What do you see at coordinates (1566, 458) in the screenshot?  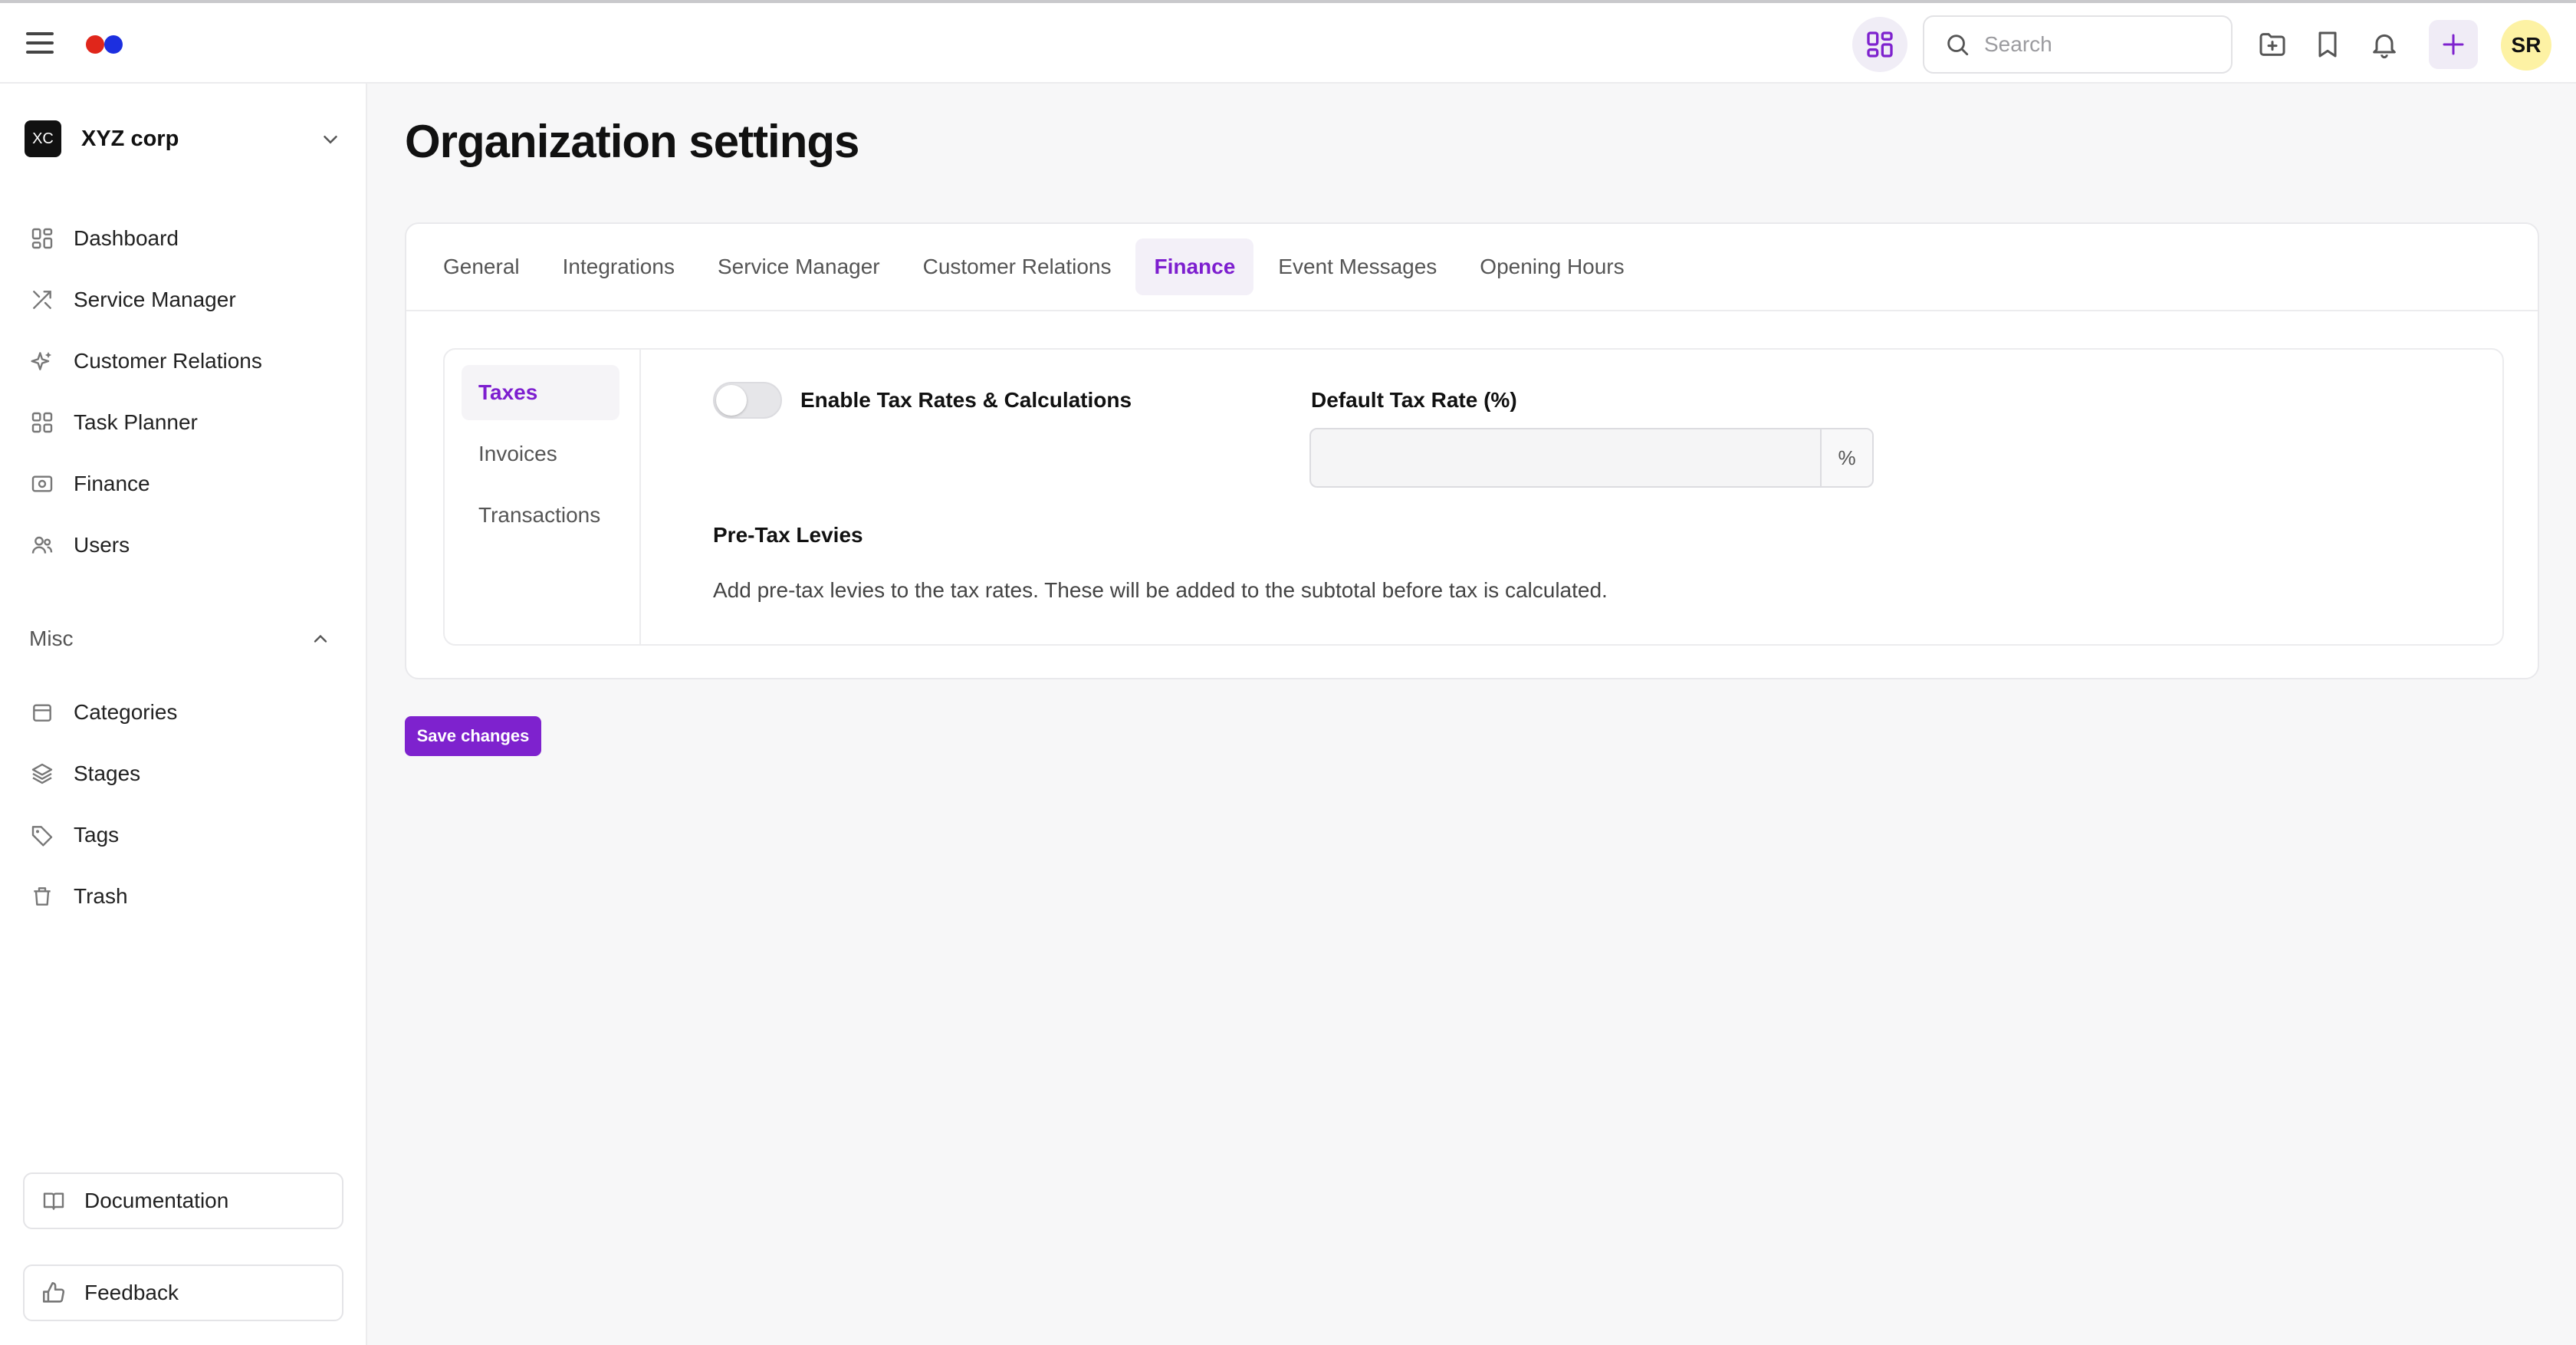 I see `default-tax-rate-input` at bounding box center [1566, 458].